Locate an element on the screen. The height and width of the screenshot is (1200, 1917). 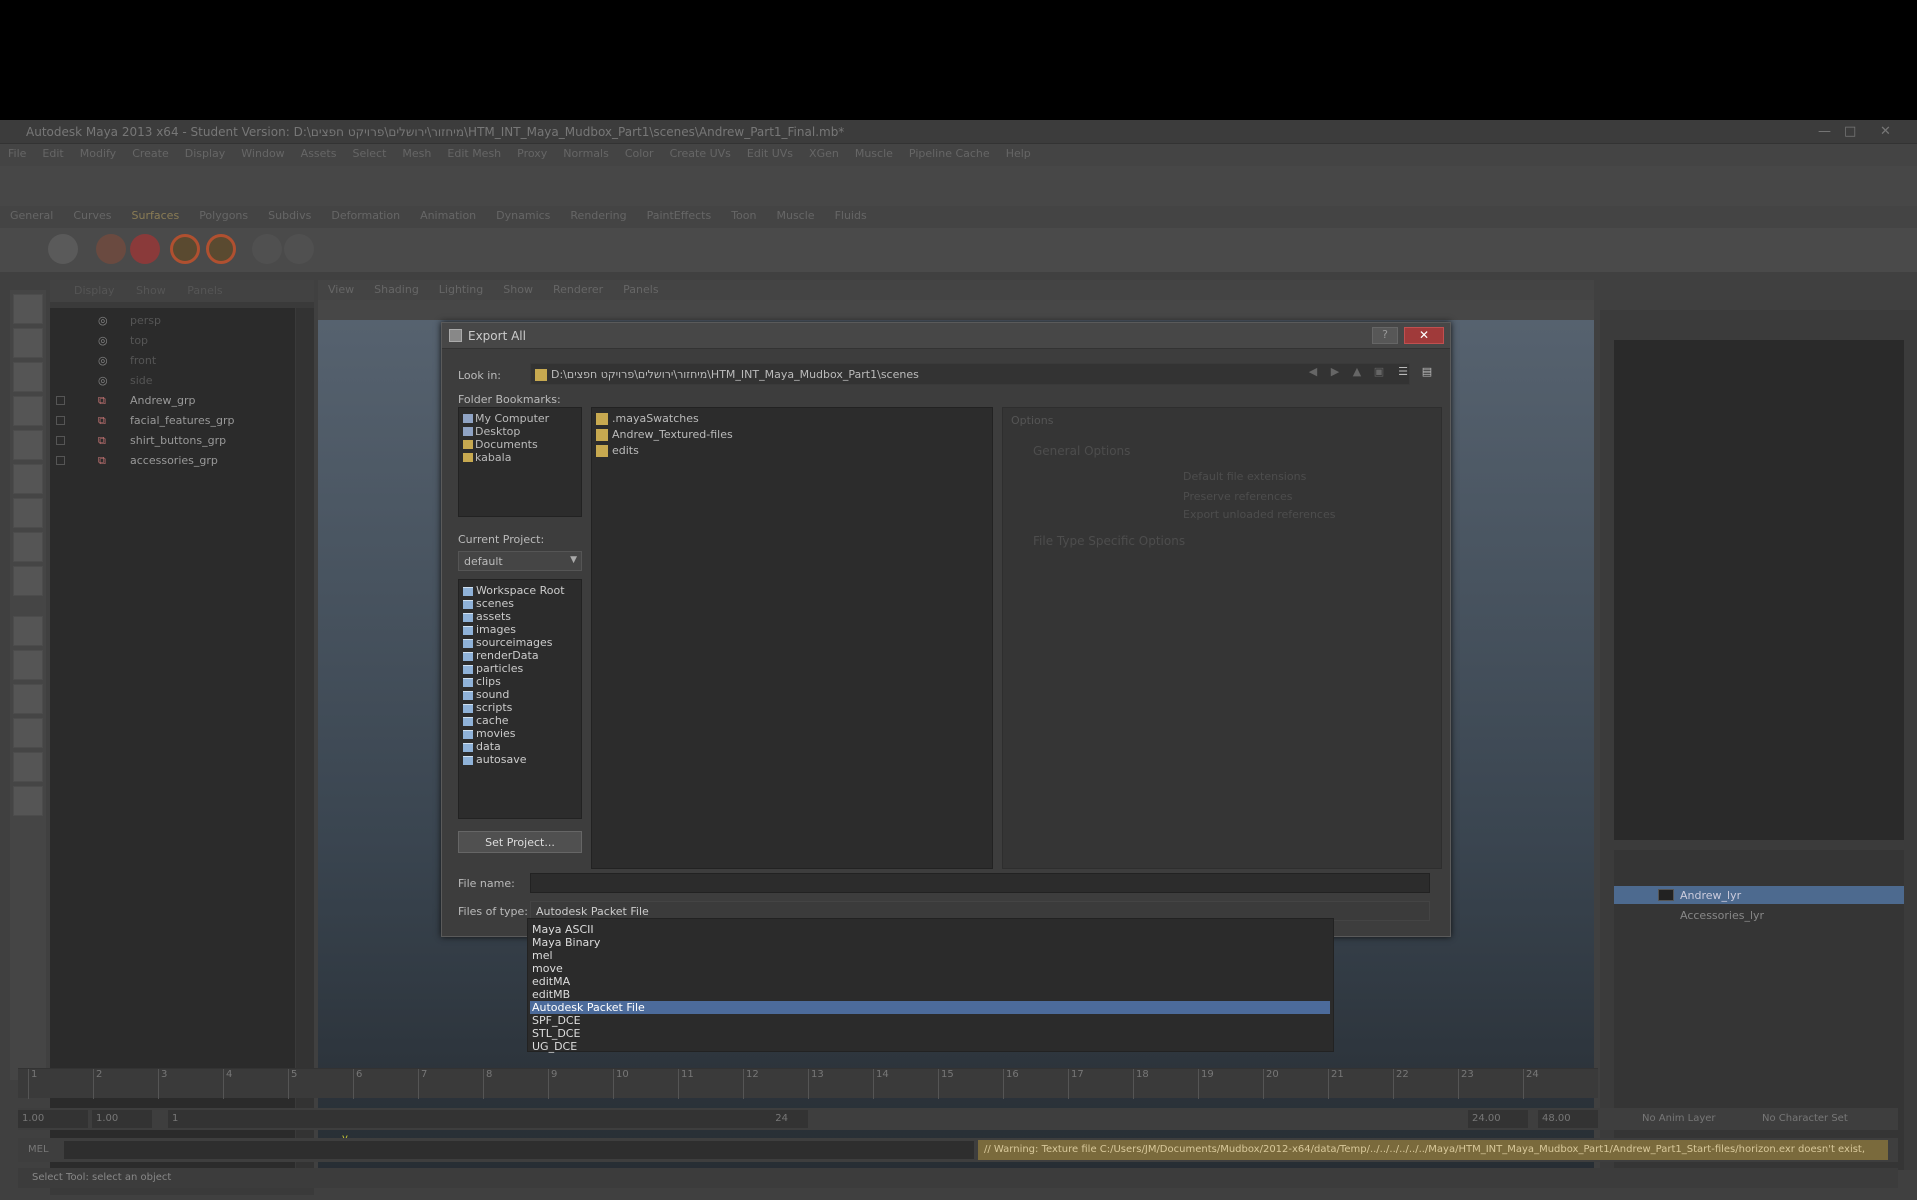
bookmark-item: Desktop is located at coordinates (491, 431).